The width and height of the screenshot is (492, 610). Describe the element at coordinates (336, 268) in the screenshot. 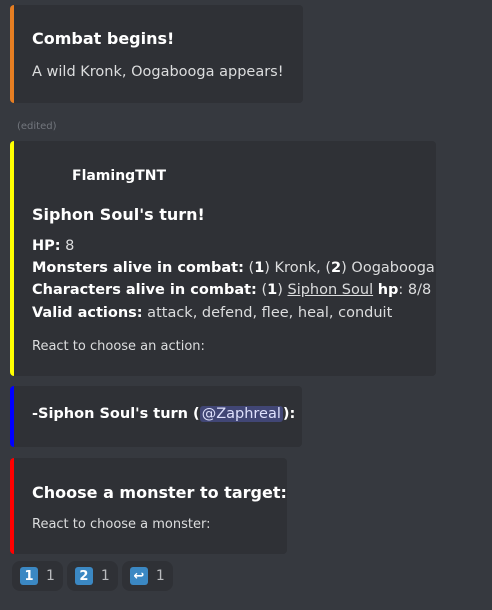

I see `num: 2` at that location.